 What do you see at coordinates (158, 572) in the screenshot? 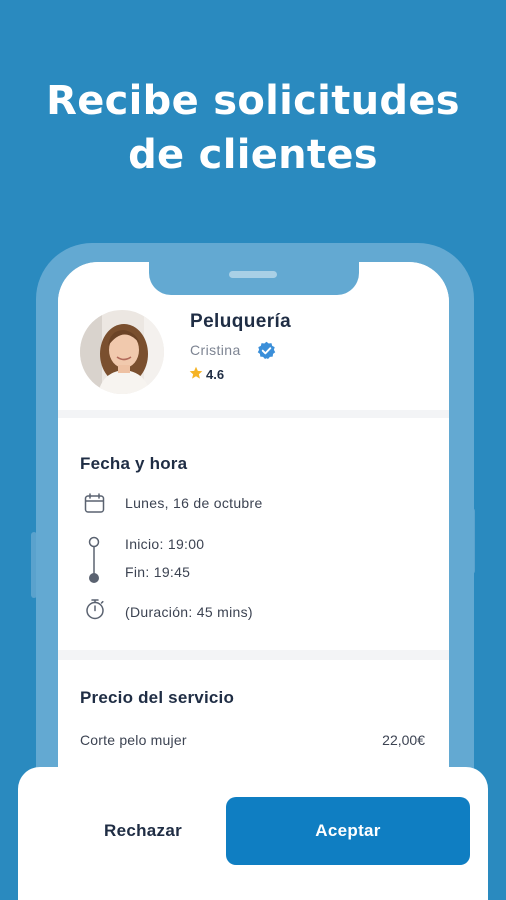
I see `end-time: Fin: 19:45` at bounding box center [158, 572].